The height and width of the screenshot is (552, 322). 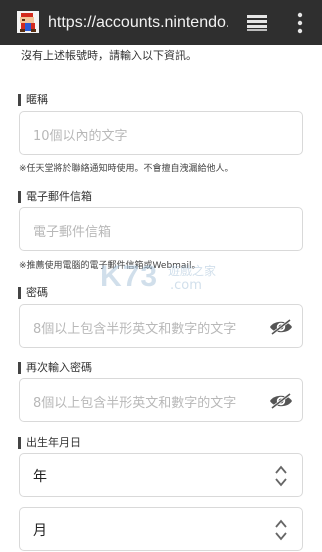 What do you see at coordinates (28, 22) in the screenshot?
I see `mario-icon` at bounding box center [28, 22].